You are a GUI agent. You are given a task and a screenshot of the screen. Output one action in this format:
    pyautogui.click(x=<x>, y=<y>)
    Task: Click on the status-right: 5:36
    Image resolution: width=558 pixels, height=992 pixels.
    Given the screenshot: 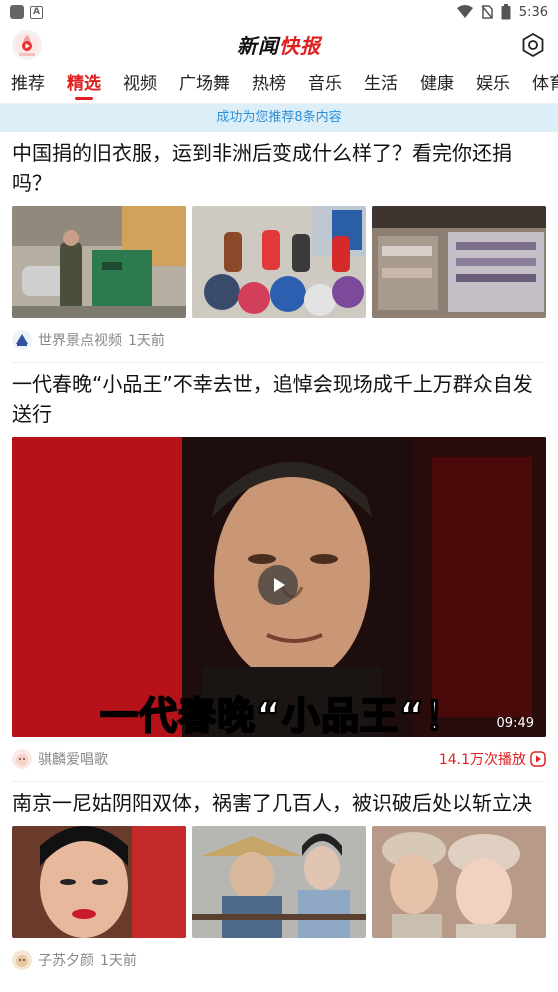 What is the action you would take?
    pyautogui.click(x=502, y=12)
    